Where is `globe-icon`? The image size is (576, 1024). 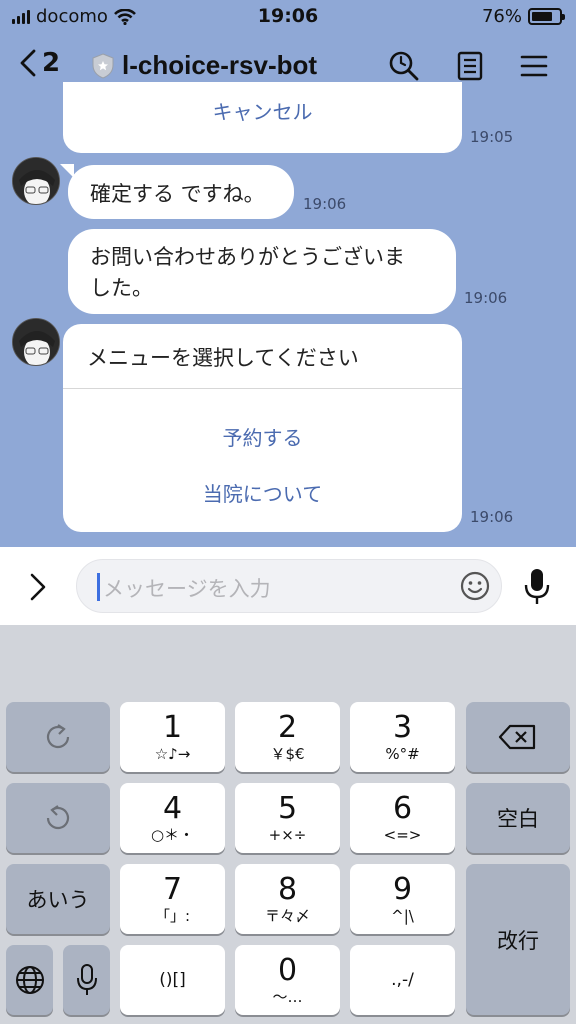 globe-icon is located at coordinates (29, 980).